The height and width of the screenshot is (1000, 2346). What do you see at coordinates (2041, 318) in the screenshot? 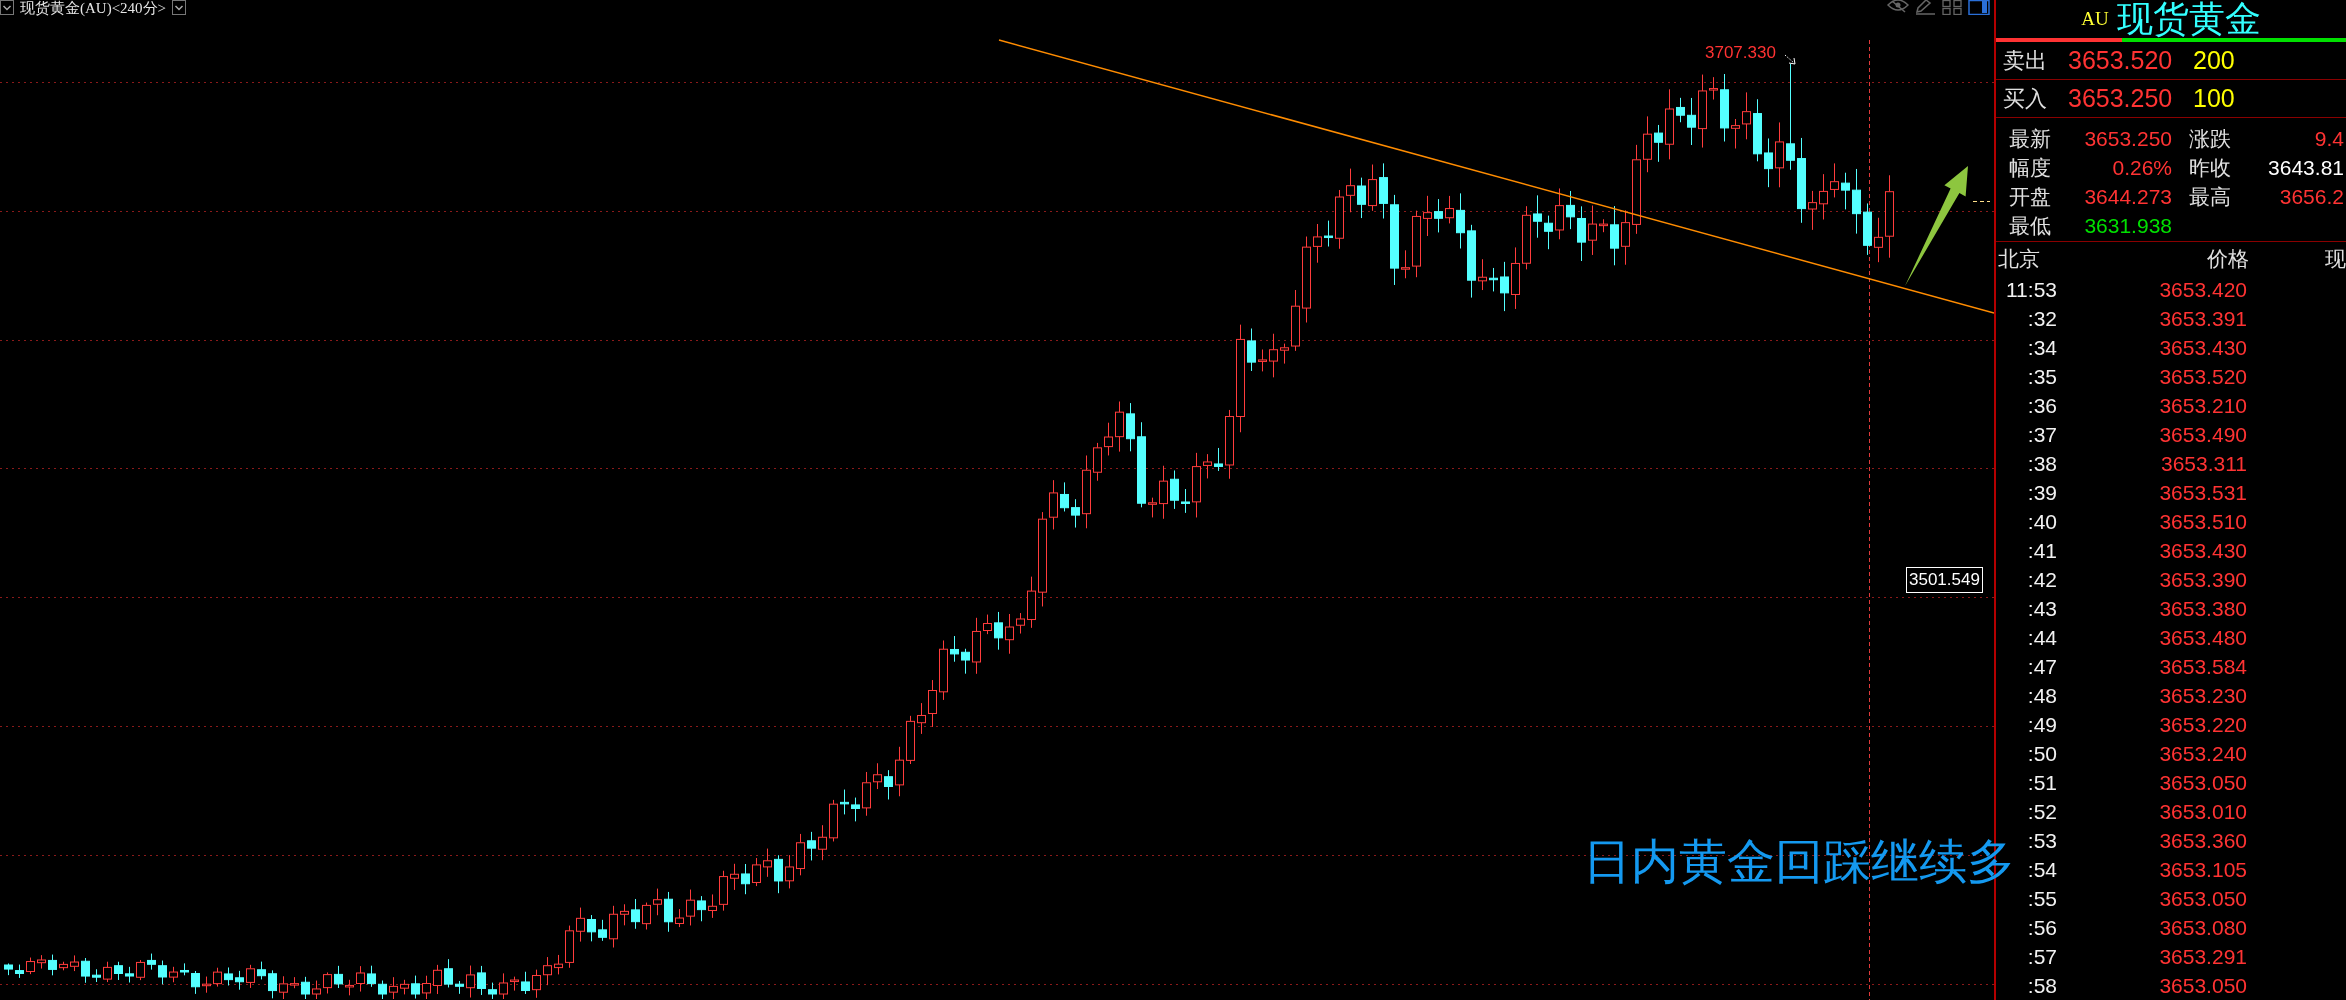
I see `tick-time: :32` at bounding box center [2041, 318].